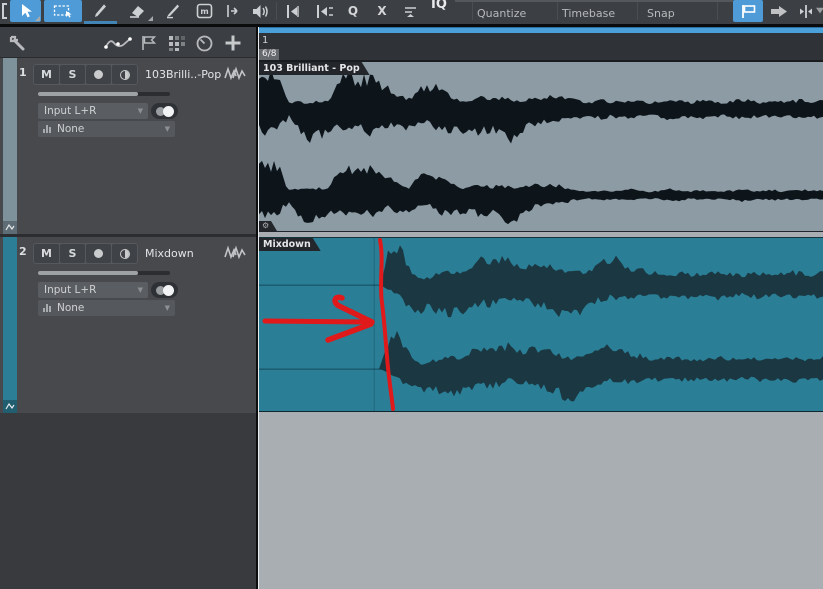 The height and width of the screenshot is (589, 823). Describe the element at coordinates (177, 45) in the screenshot. I see `layers-grid-icon` at that location.